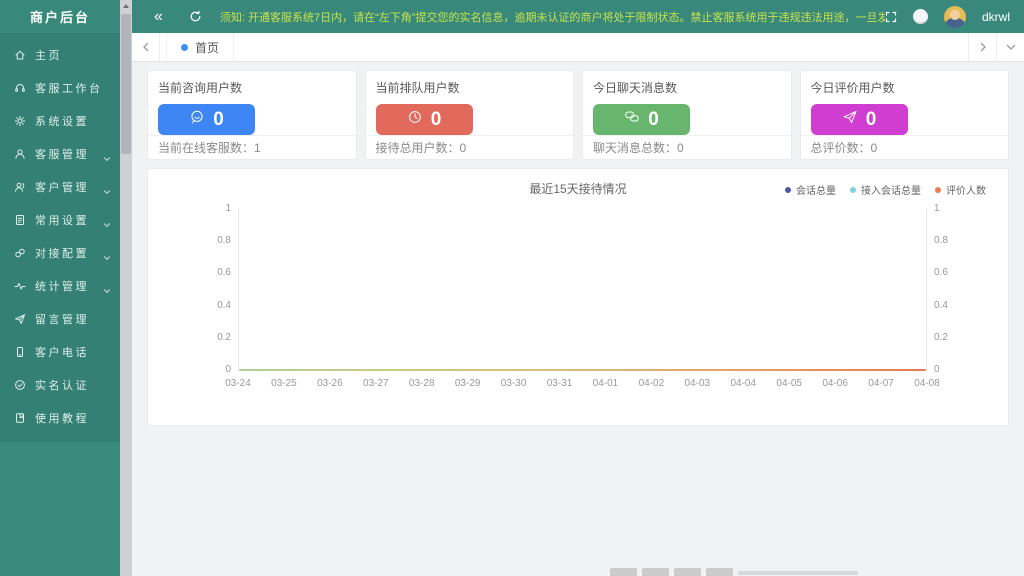 Image resolution: width=1024 pixels, height=576 pixels. I want to click on sidebar-item-headset: 客服工作台, so click(60, 87).